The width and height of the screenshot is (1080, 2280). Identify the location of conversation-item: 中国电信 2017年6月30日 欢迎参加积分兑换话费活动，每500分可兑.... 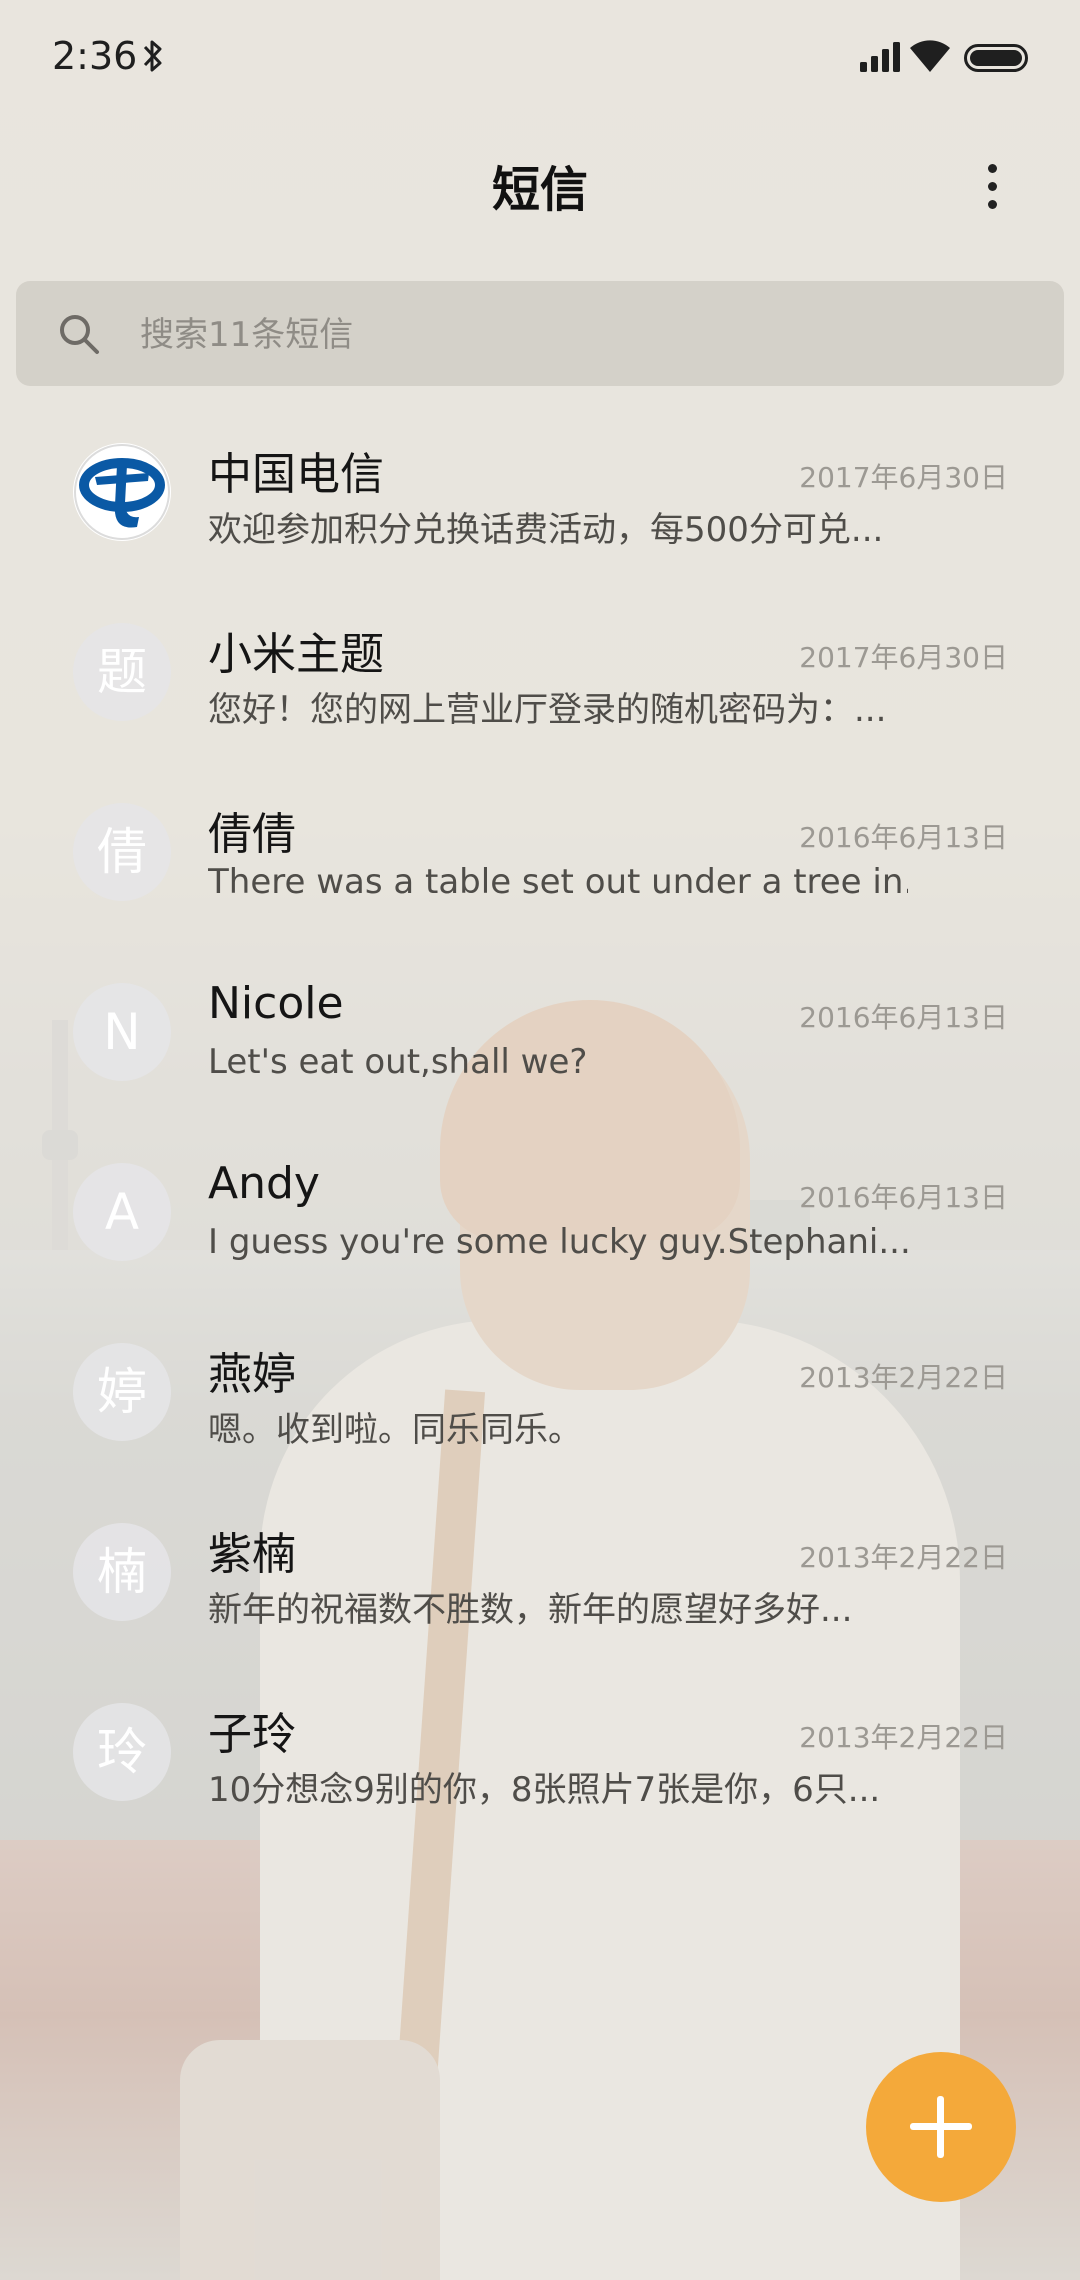
(540, 500).